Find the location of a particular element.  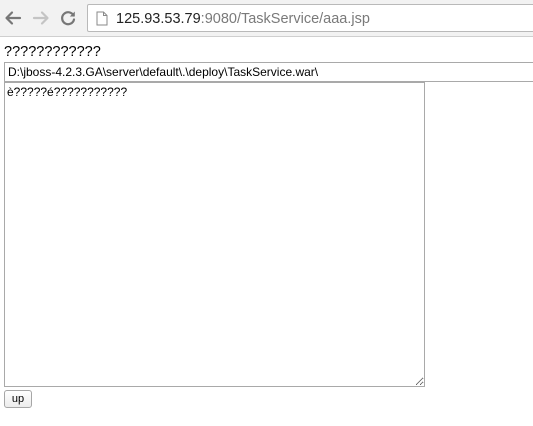

back-arrow-icon is located at coordinates (13, 18).